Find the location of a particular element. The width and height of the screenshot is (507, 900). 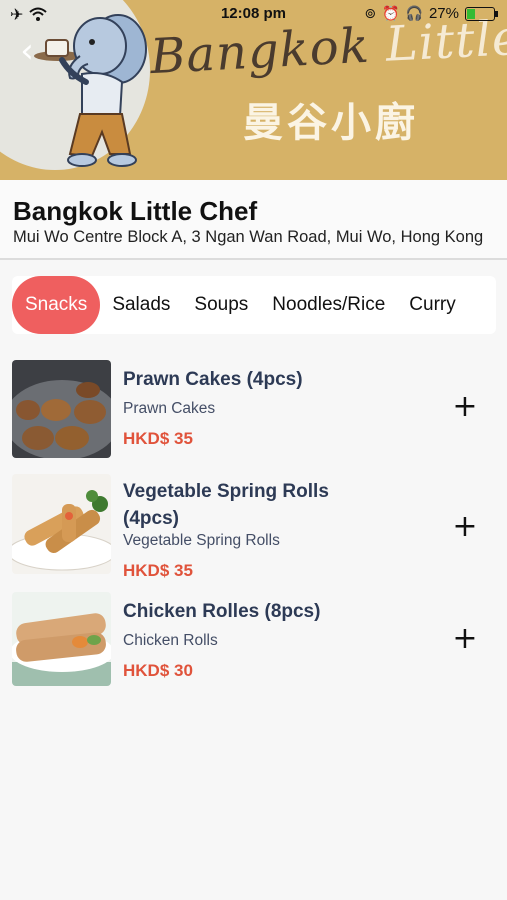

spring-rolls-photo is located at coordinates (61, 524).